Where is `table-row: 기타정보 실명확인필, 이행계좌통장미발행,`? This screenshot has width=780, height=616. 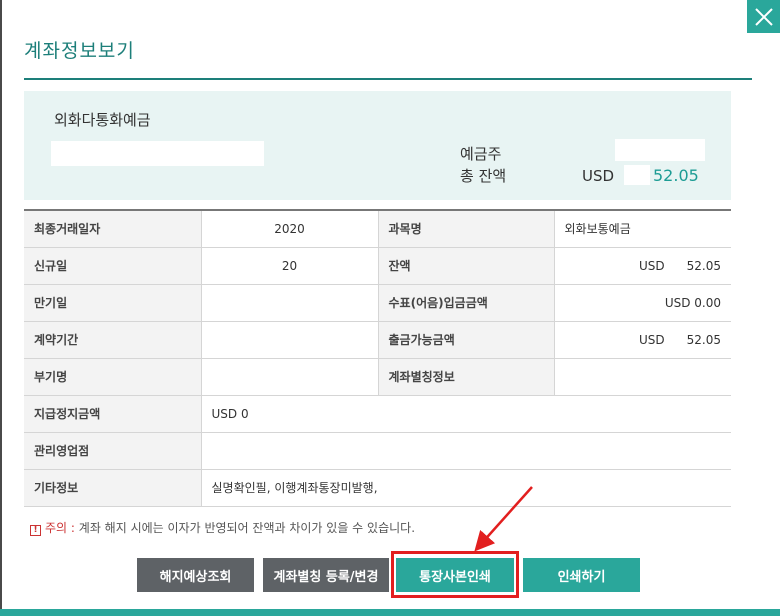
table-row: 기타정보 실명확인필, 이행계좌통장미발행, is located at coordinates (377, 488).